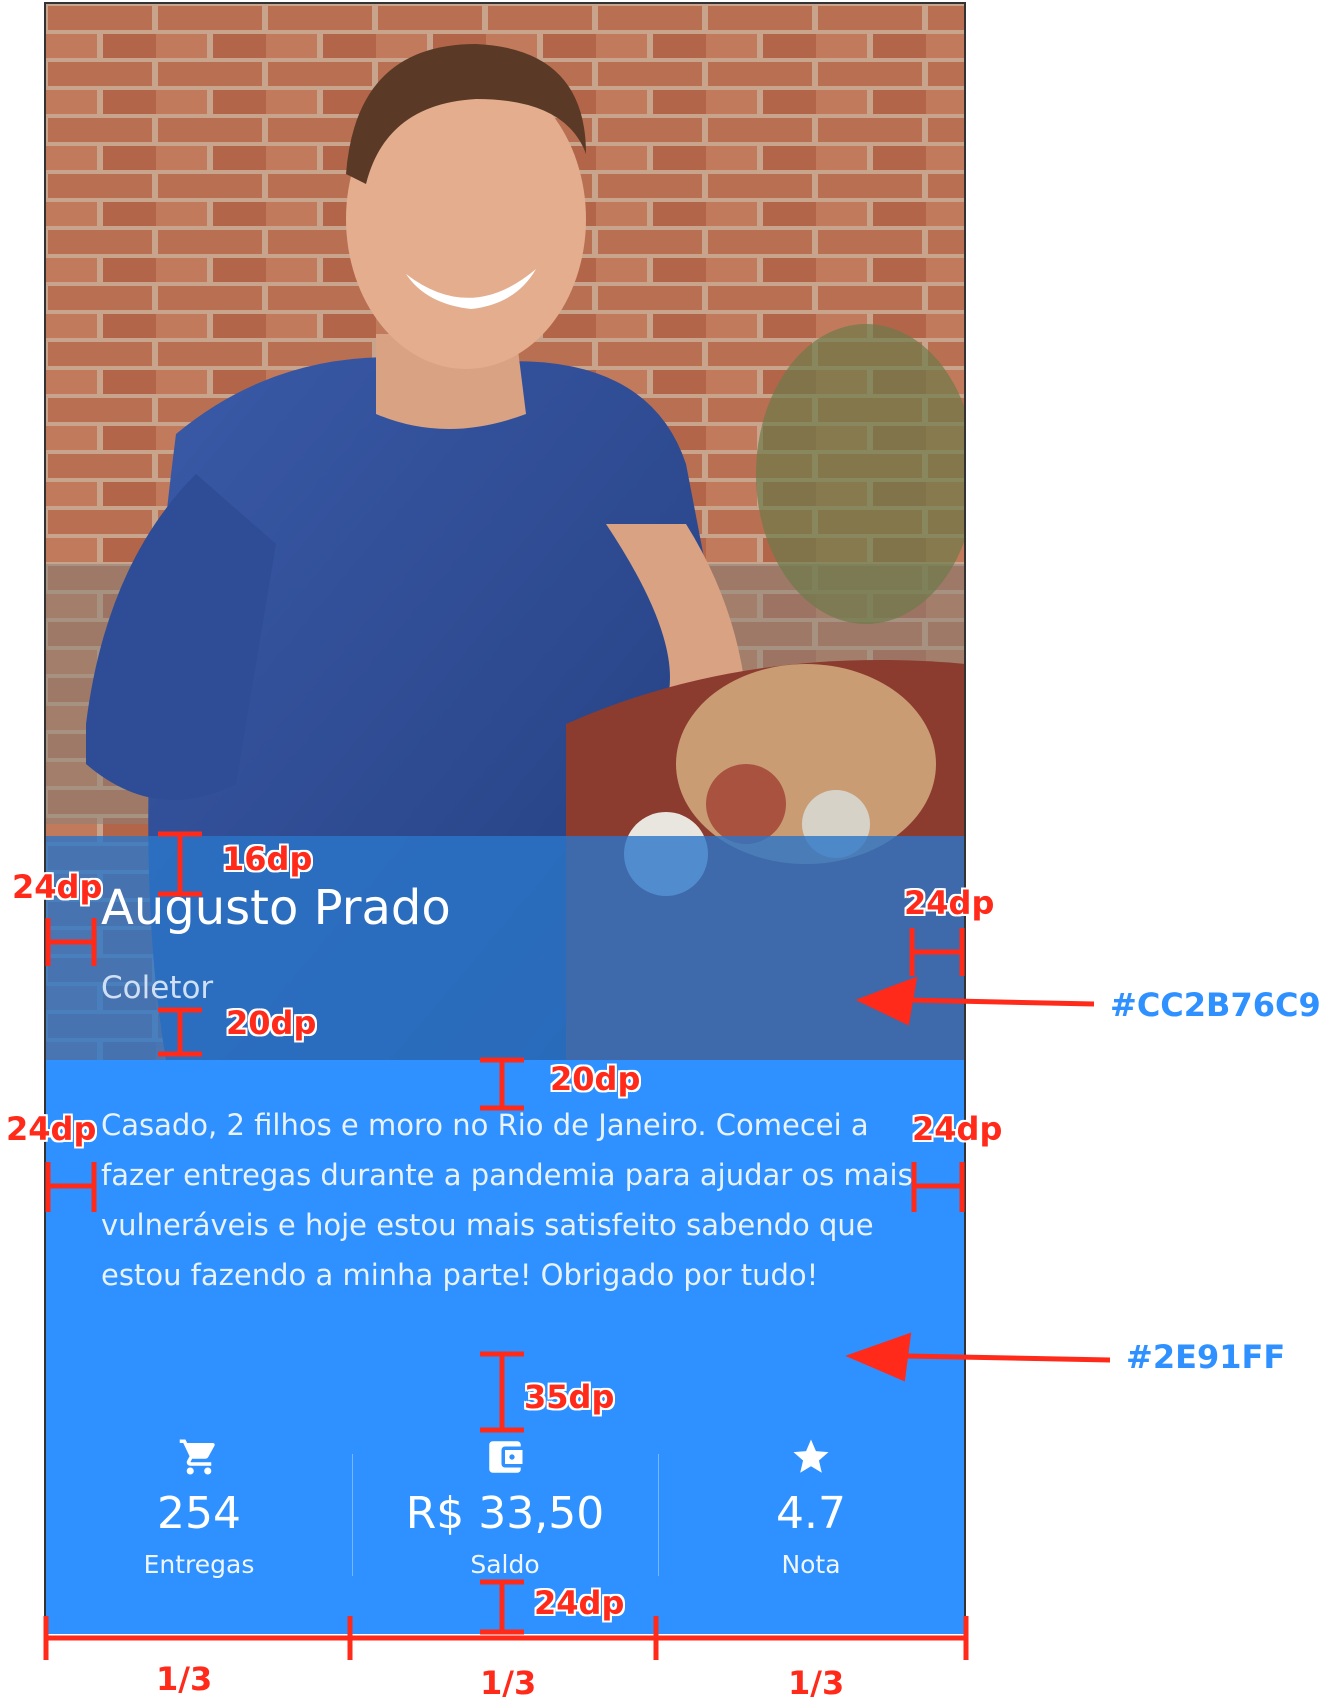 The height and width of the screenshot is (1707, 1333). What do you see at coordinates (271, 1023) in the screenshot?
I see `annotation-role-bottom: 20dp` at bounding box center [271, 1023].